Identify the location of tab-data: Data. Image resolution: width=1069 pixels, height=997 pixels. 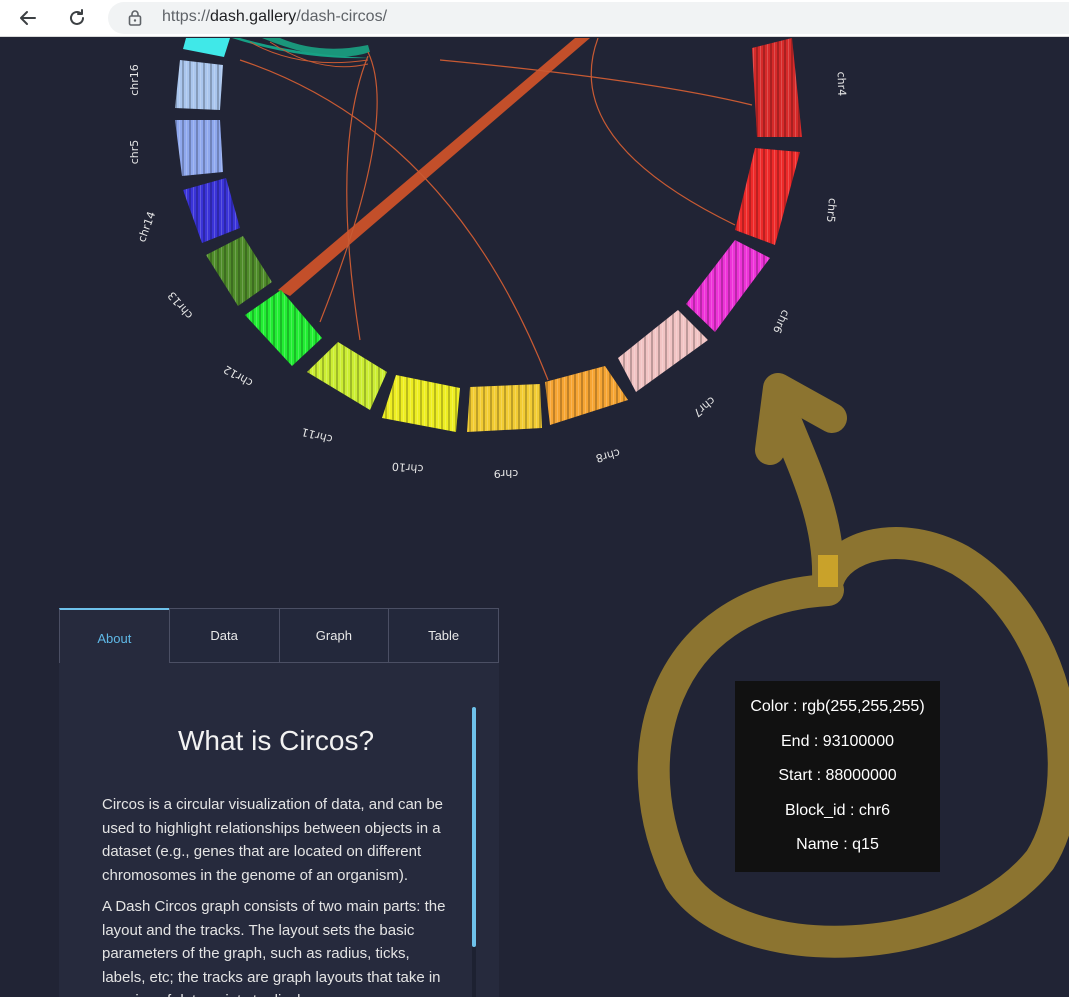
(224, 635).